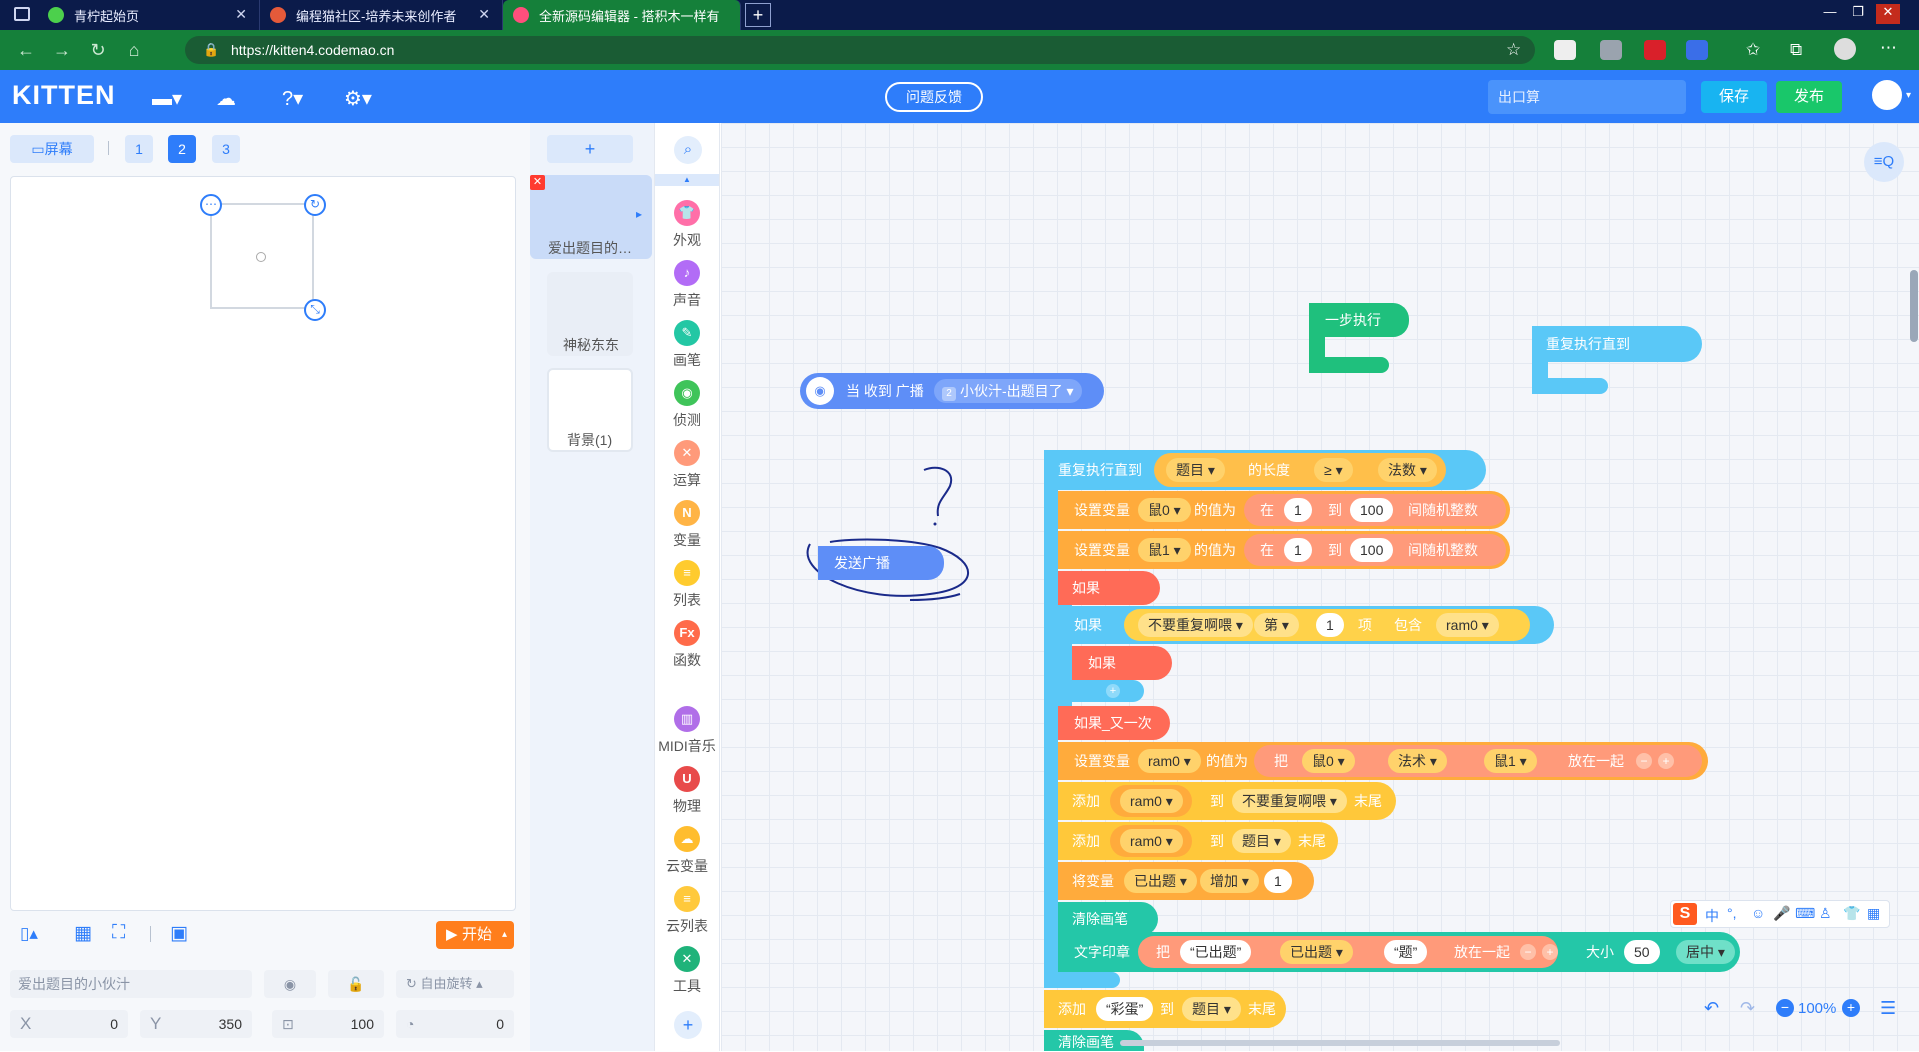 Image resolution: width=1919 pixels, height=1052 pixels. I want to click on category-5: ✕ 运算, so click(687, 465).